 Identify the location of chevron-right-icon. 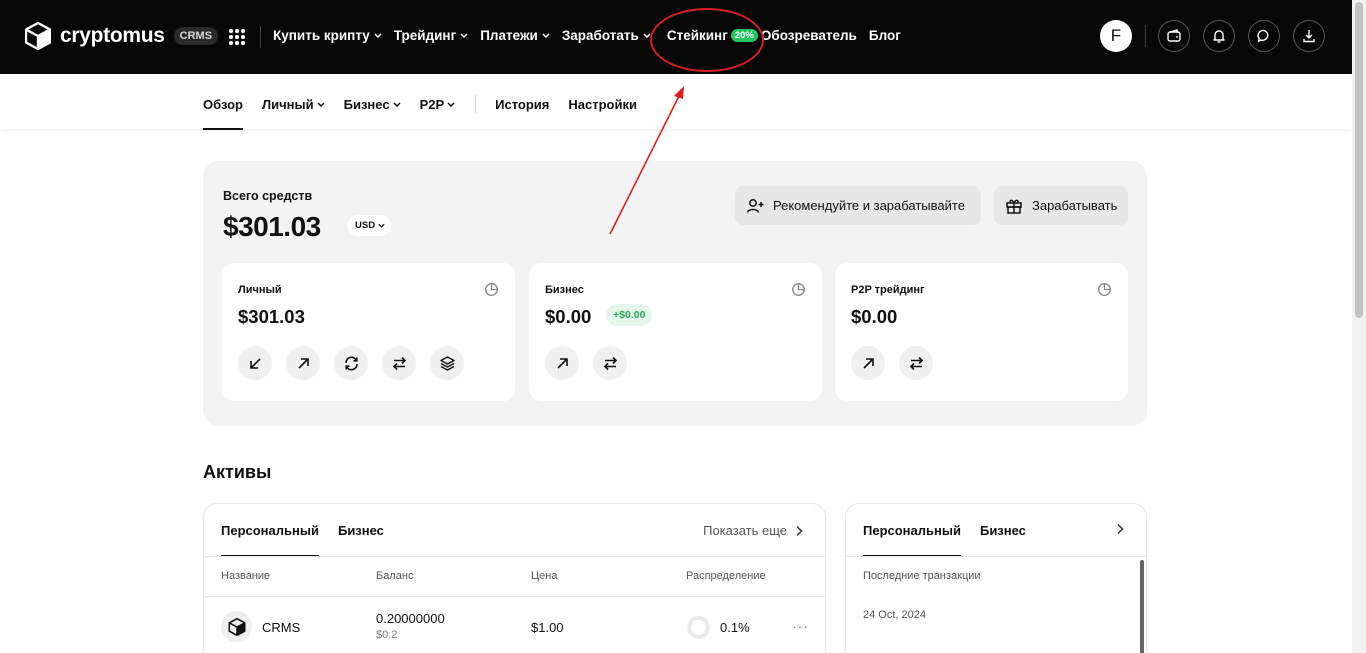
(1120, 529).